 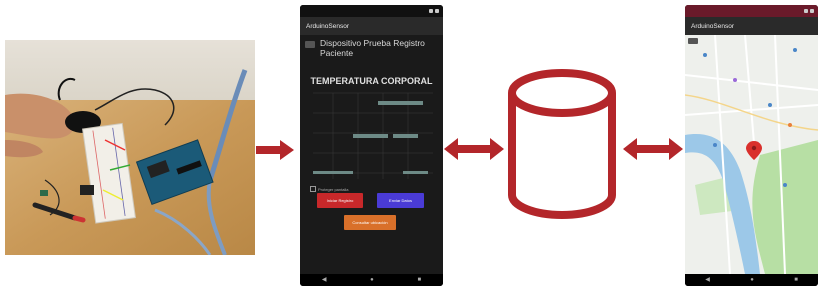 I want to click on start-record-button: Iniciar Registro, so click(x=340, y=200).